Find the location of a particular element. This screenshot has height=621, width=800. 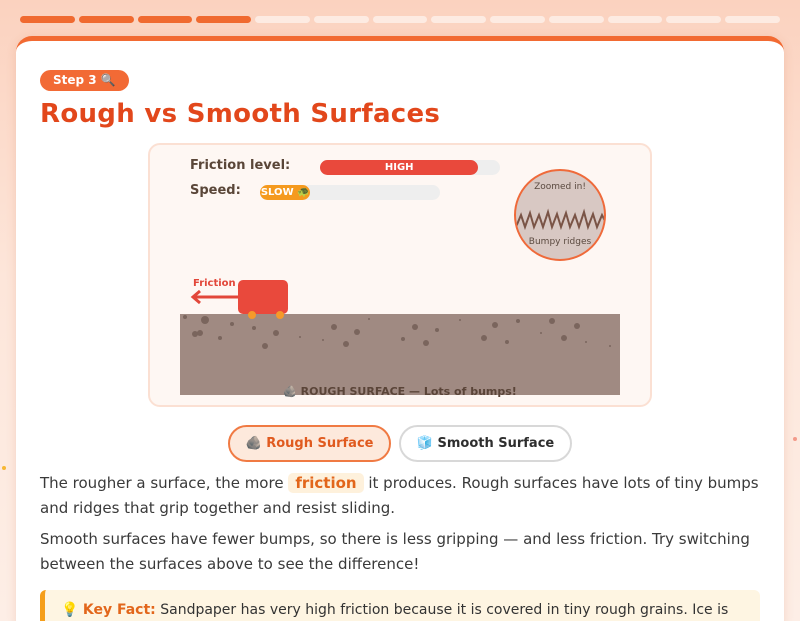

friction-level-label: Friction level: is located at coordinates (240, 165).